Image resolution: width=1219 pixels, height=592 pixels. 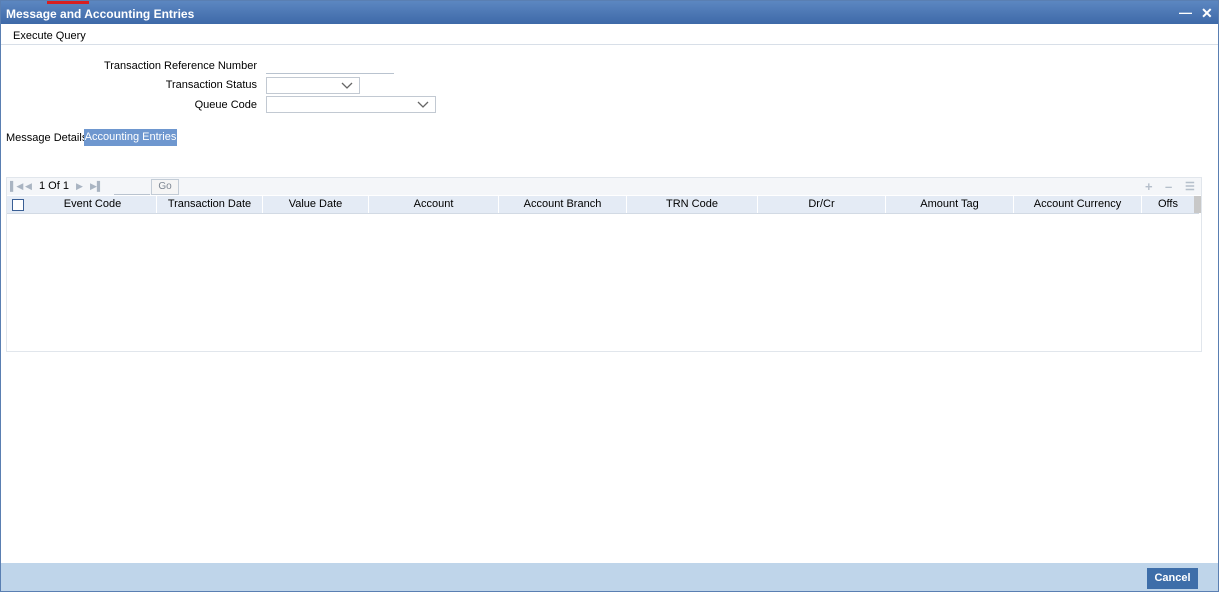 What do you see at coordinates (1197, 204) in the screenshot?
I see `grid-scrollbar` at bounding box center [1197, 204].